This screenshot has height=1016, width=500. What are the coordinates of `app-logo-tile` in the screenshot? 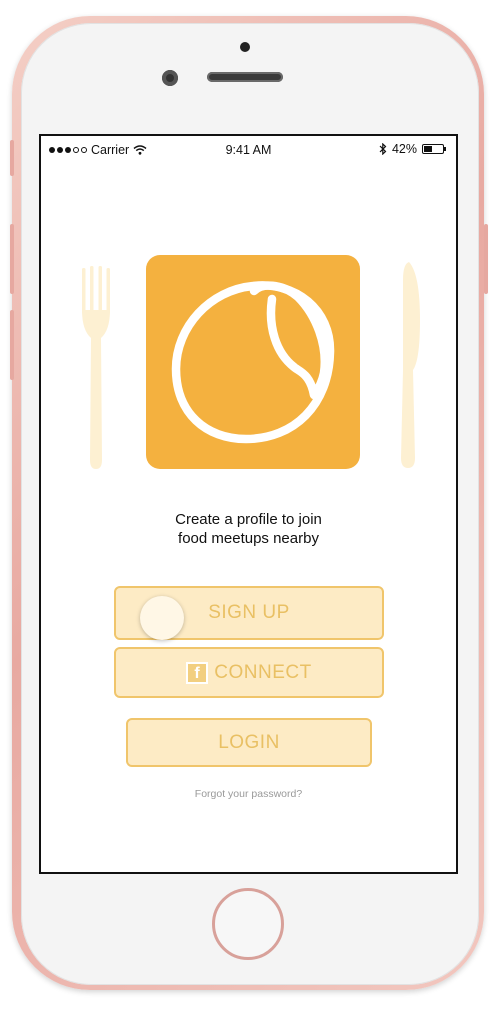 It's located at (253, 362).